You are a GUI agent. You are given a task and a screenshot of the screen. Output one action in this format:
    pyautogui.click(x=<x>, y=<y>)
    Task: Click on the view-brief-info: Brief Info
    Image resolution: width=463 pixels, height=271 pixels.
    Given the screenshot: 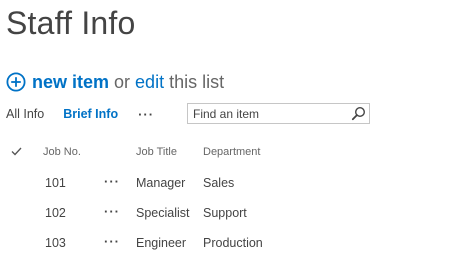 What is the action you would take?
    pyautogui.click(x=90, y=114)
    